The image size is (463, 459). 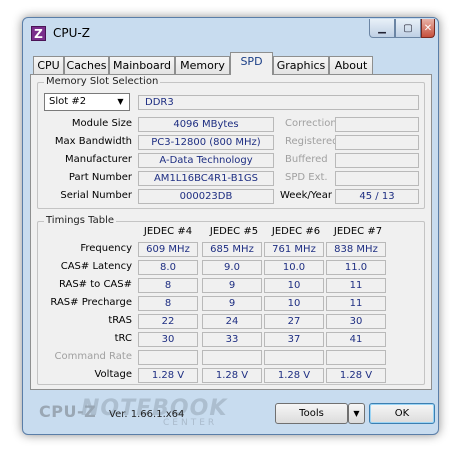 What do you see at coordinates (120, 320) in the screenshot?
I see `timing-row-label: tRAS` at bounding box center [120, 320].